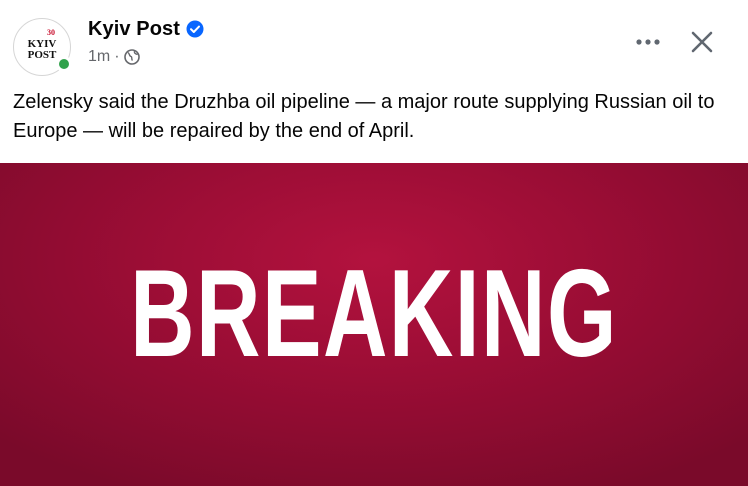  I want to click on svg-text: POST, so click(42, 55).